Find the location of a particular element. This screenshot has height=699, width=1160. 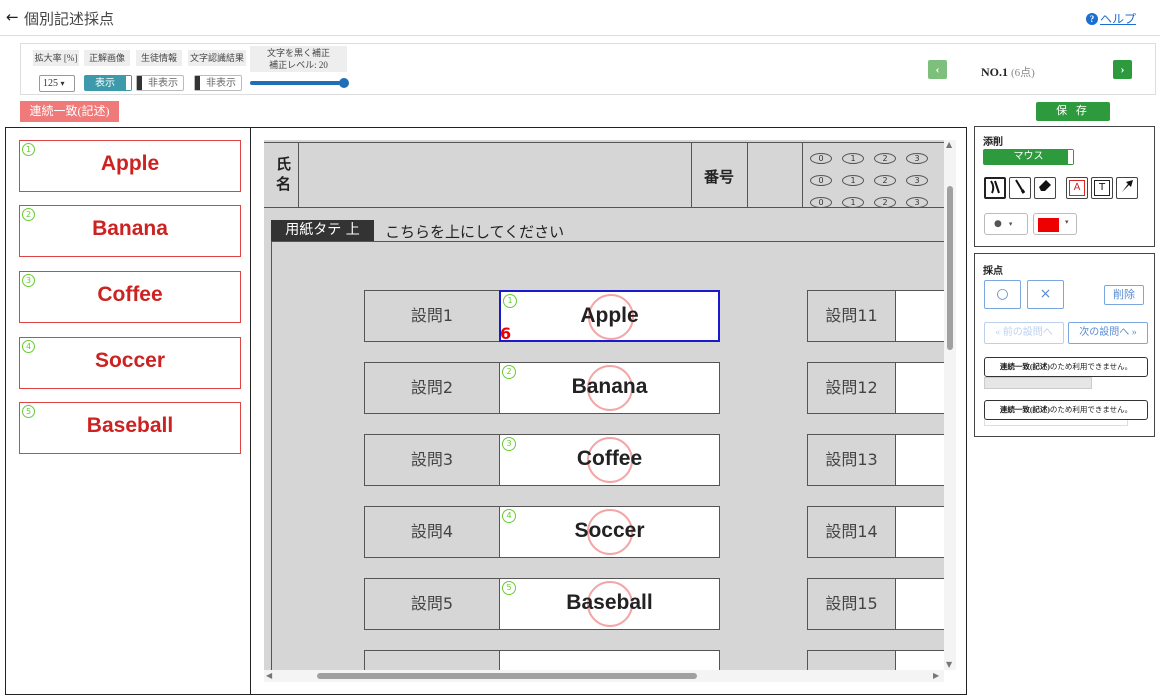

answer-card: 4 Soccer is located at coordinates (130, 363).